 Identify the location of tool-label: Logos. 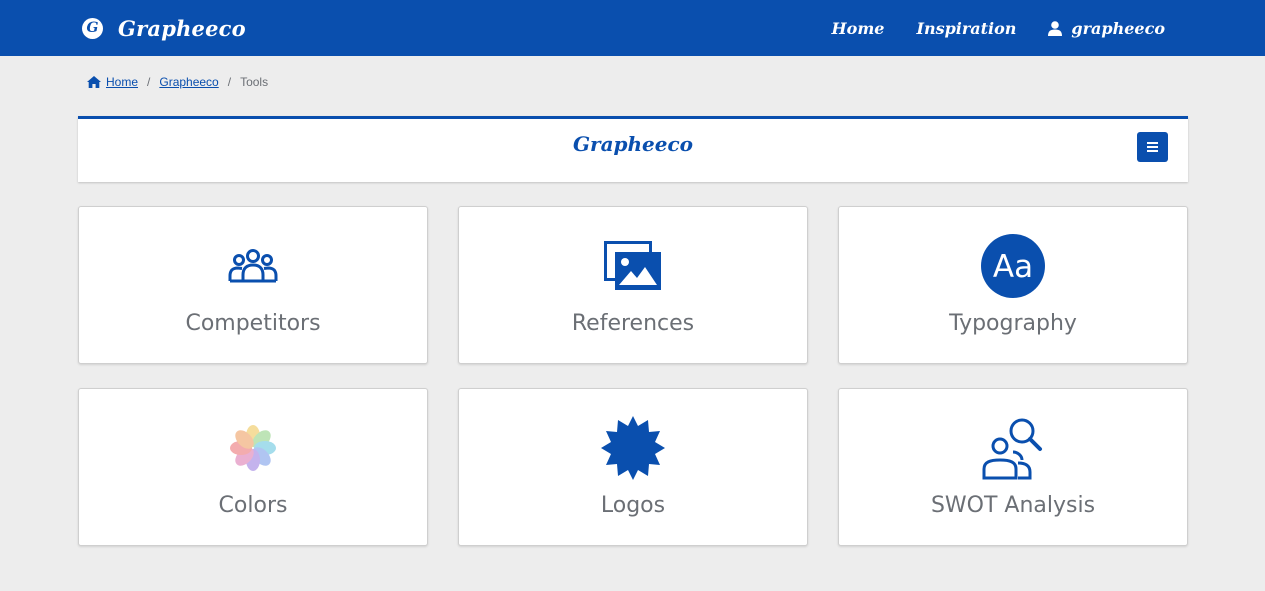
(633, 505).